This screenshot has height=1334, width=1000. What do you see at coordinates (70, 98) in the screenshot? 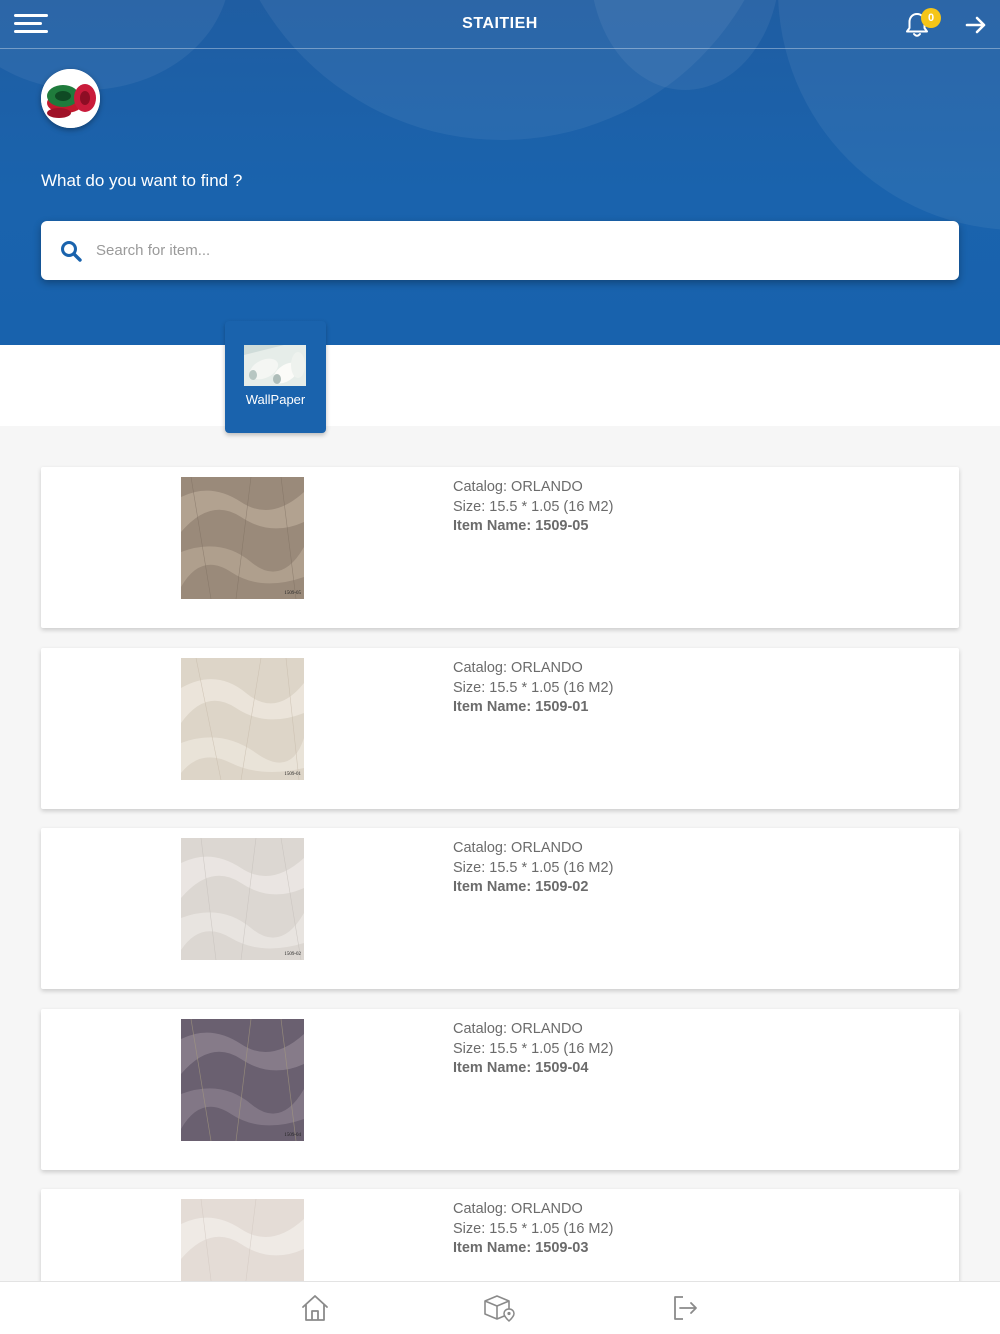
I see `company-logo-avatar` at bounding box center [70, 98].